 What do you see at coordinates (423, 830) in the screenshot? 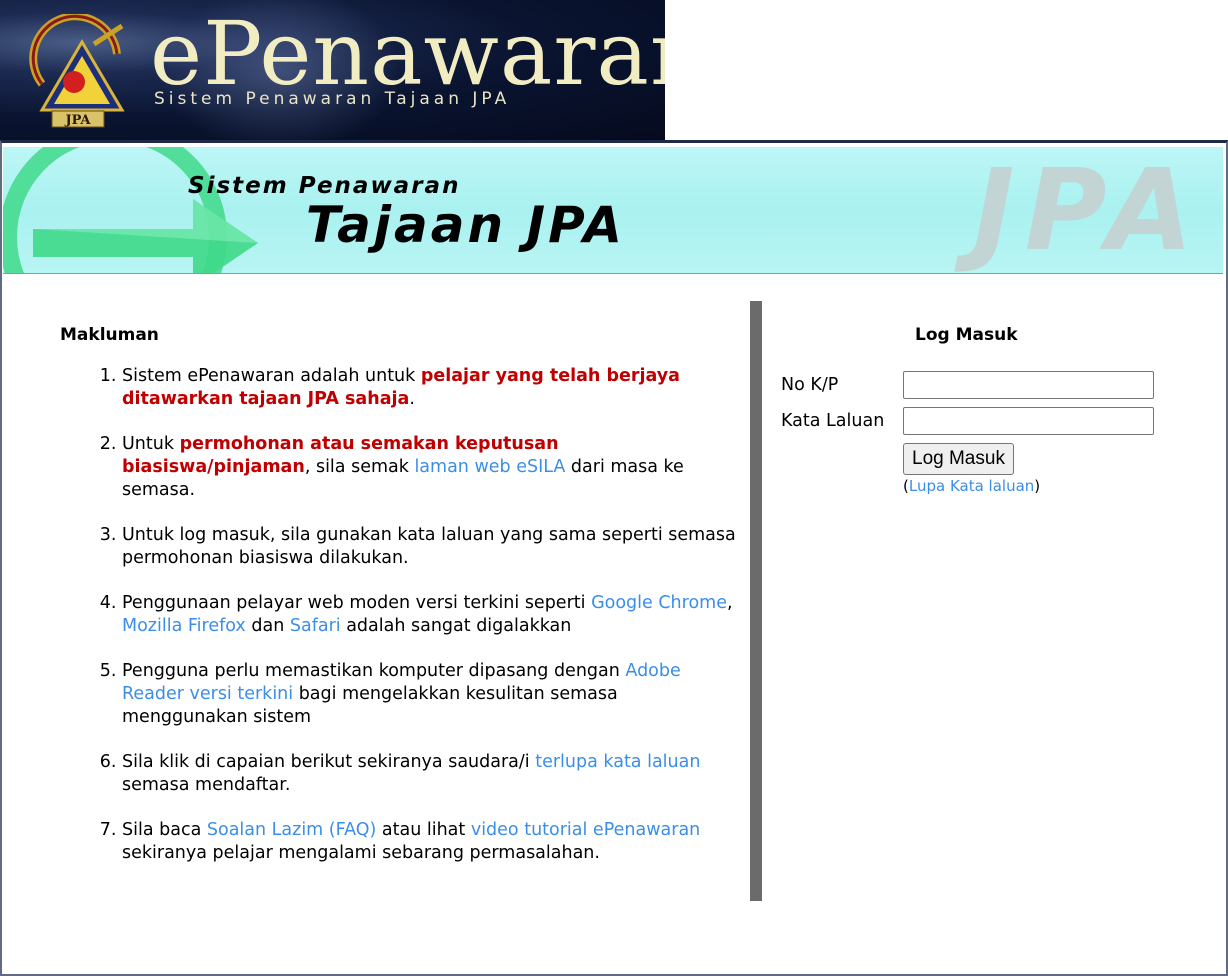
I see `info-text: atau lihat` at bounding box center [423, 830].